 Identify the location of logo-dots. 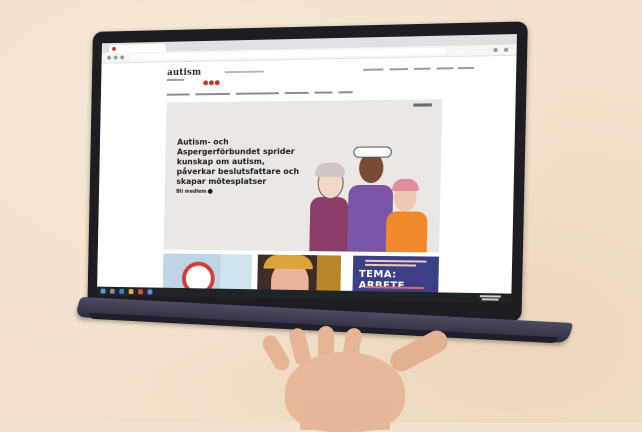
(212, 79).